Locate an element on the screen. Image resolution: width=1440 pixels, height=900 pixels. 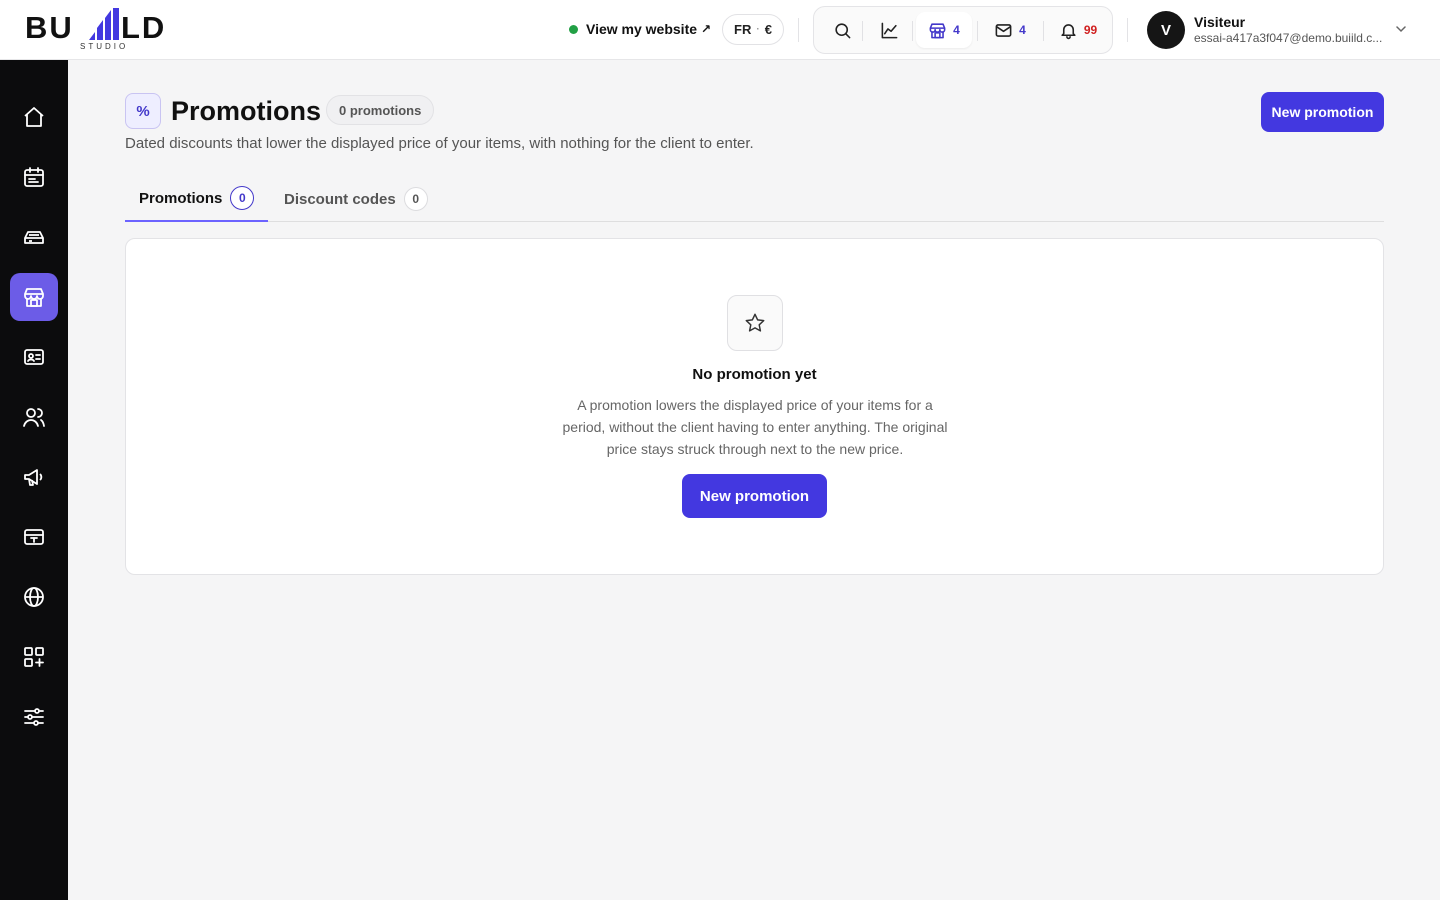
view-website-label: View my website is located at coordinates (642, 29).